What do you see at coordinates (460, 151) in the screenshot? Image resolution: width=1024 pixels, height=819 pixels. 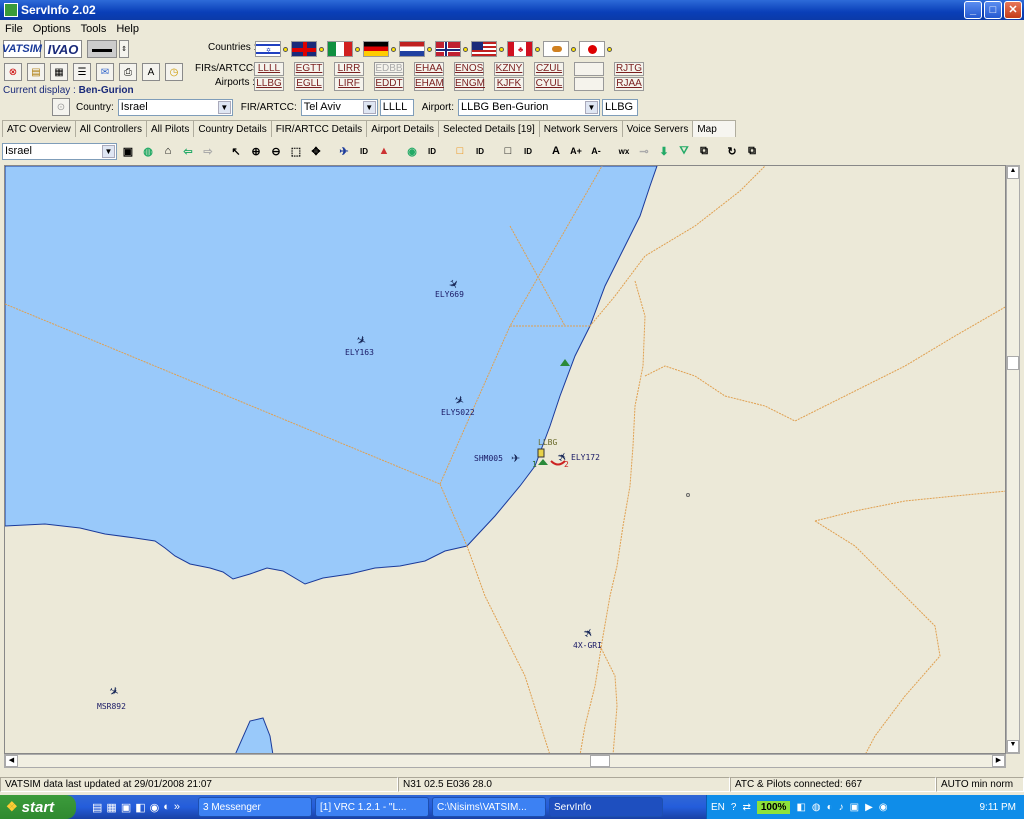 I see `fir-box-icon: □` at bounding box center [460, 151].